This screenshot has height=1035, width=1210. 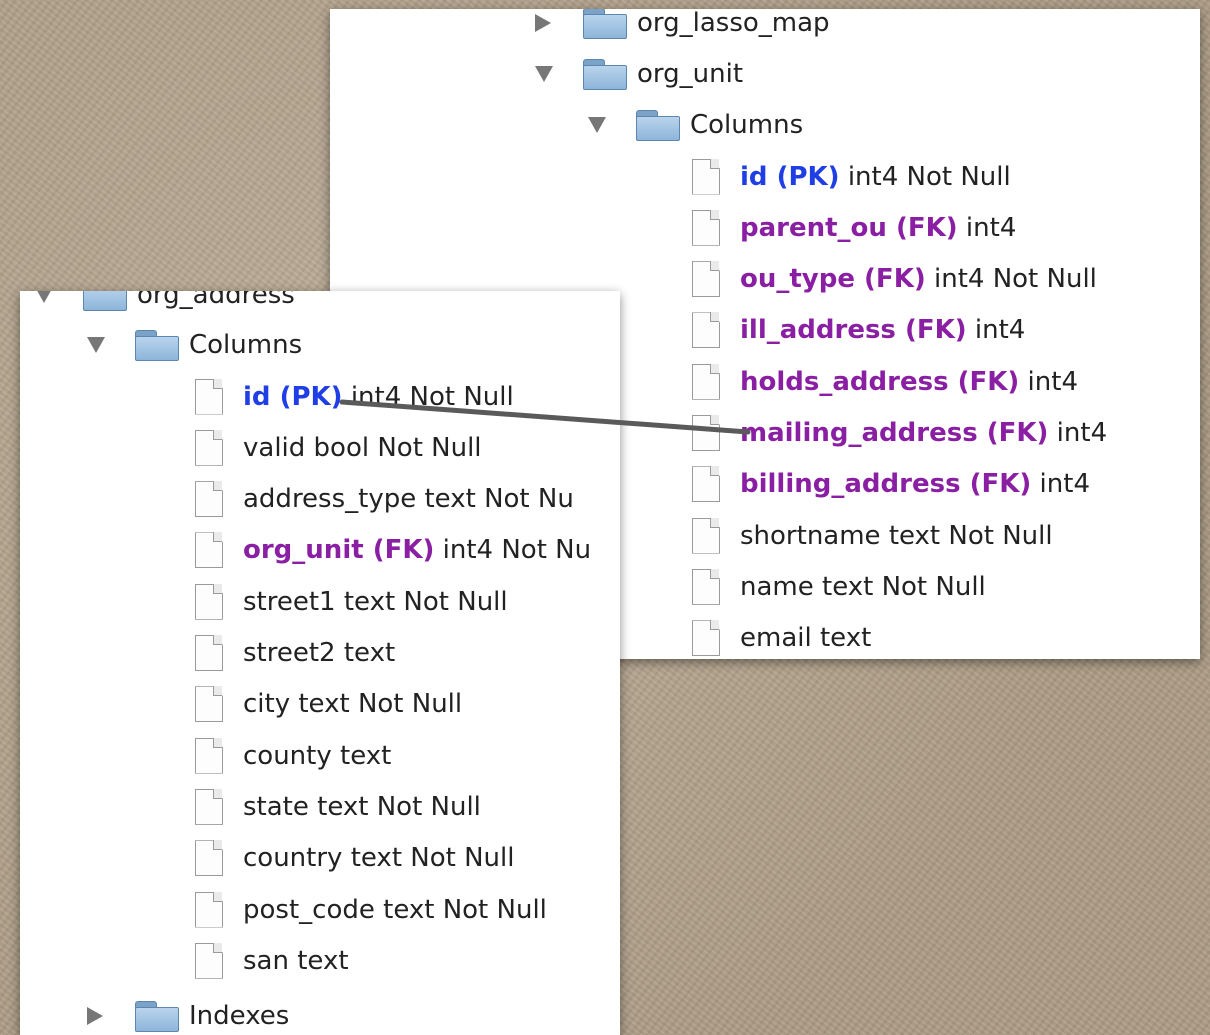 I want to click on foreign-key-name: parent_ou (FK), so click(x=849, y=227).